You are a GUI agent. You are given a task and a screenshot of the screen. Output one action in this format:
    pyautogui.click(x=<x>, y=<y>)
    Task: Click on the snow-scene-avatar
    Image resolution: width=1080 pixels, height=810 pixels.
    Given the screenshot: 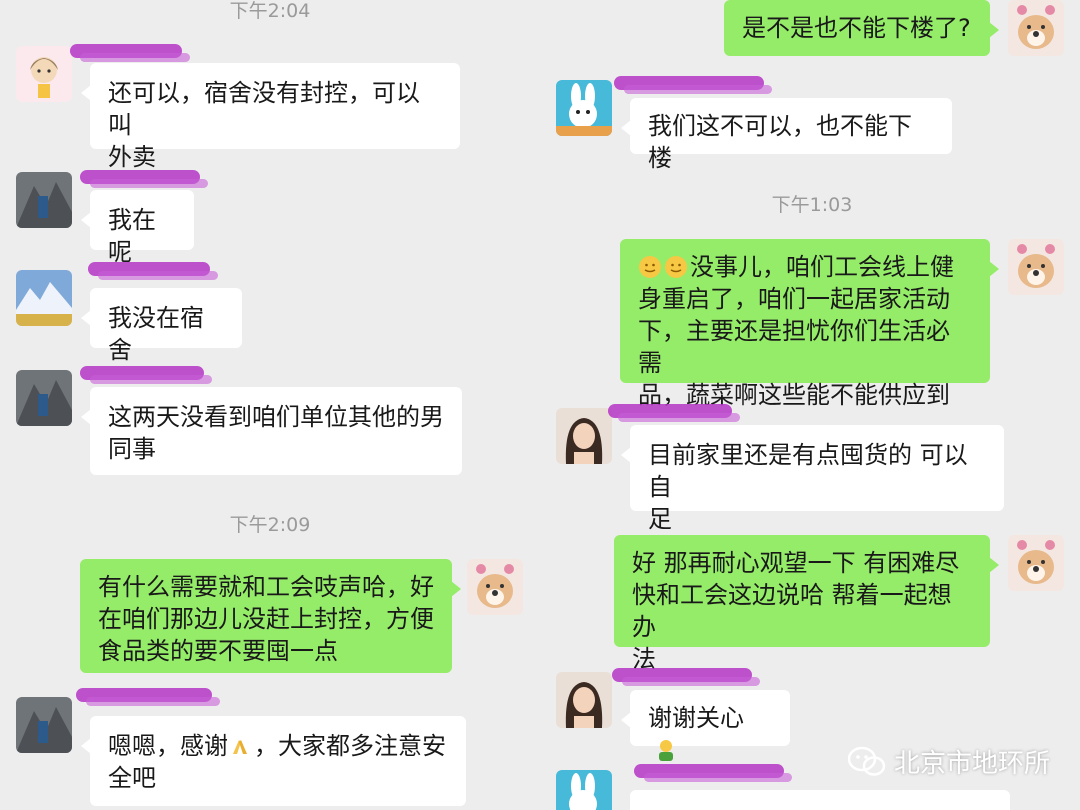 What is the action you would take?
    pyautogui.click(x=44, y=298)
    